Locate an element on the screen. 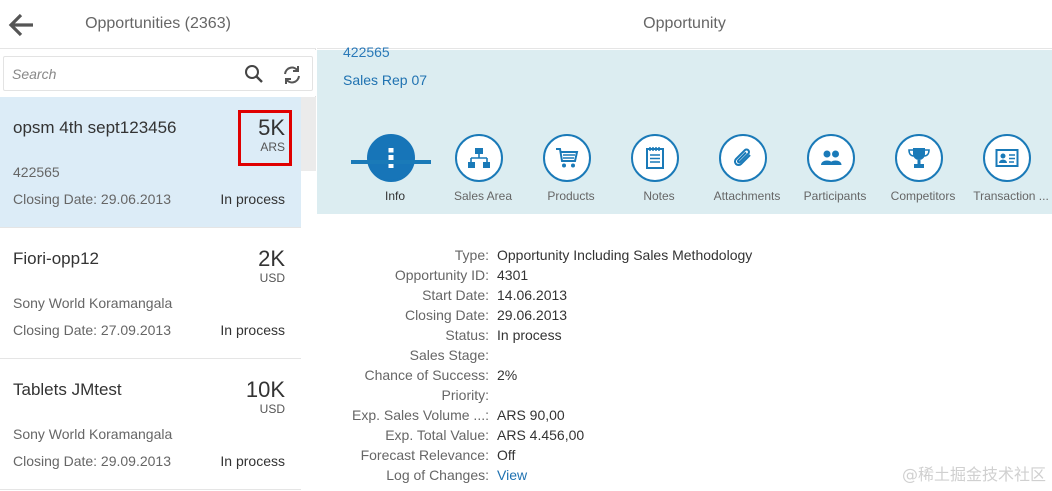 The height and width of the screenshot is (491, 1052). object-id: 422565 is located at coordinates (366, 52).